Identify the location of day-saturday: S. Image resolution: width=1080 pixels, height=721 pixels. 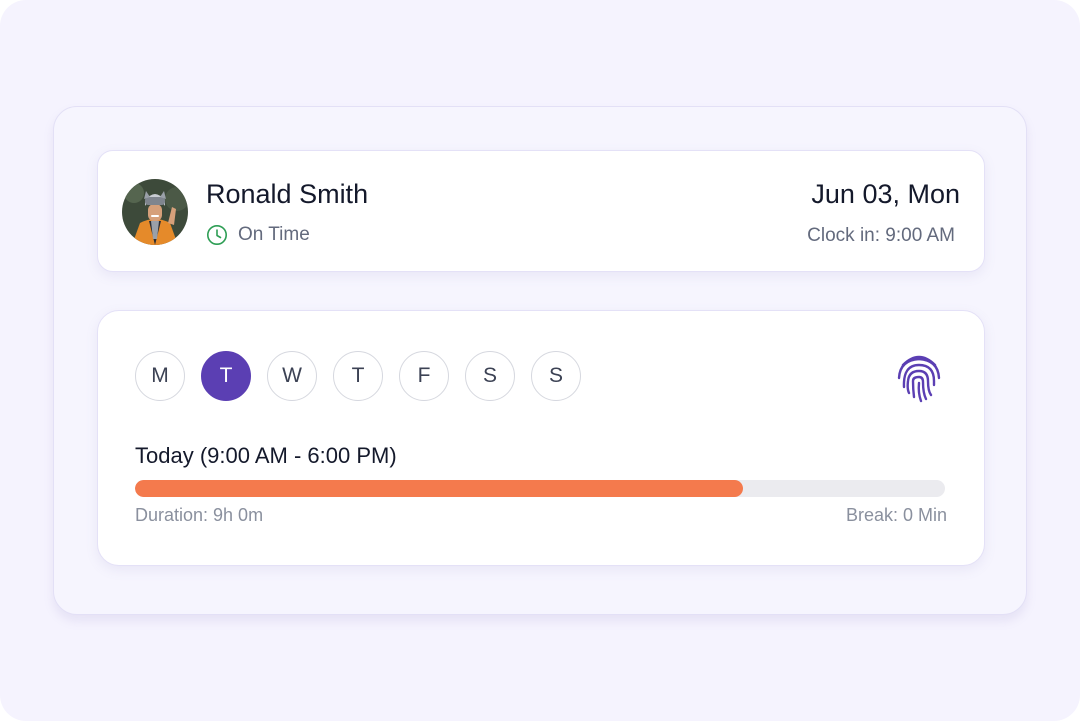
(490, 376).